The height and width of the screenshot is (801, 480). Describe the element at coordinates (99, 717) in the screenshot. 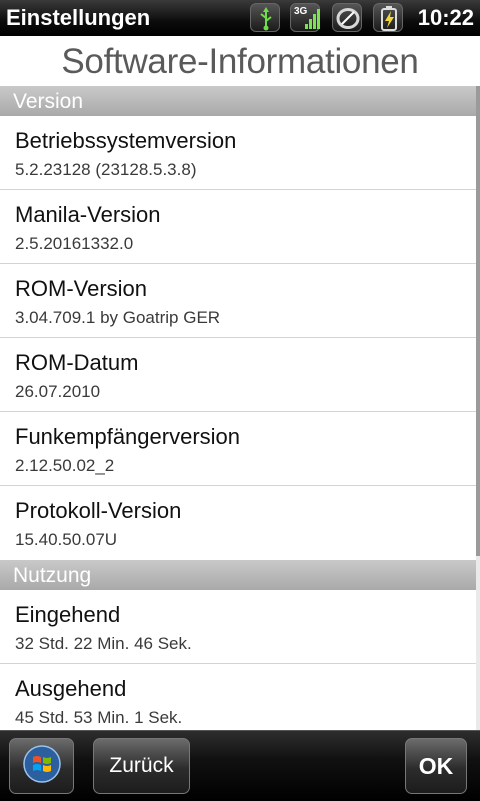

I see `item-value: 45 Std. 53 Min. 1 Sek.` at that location.